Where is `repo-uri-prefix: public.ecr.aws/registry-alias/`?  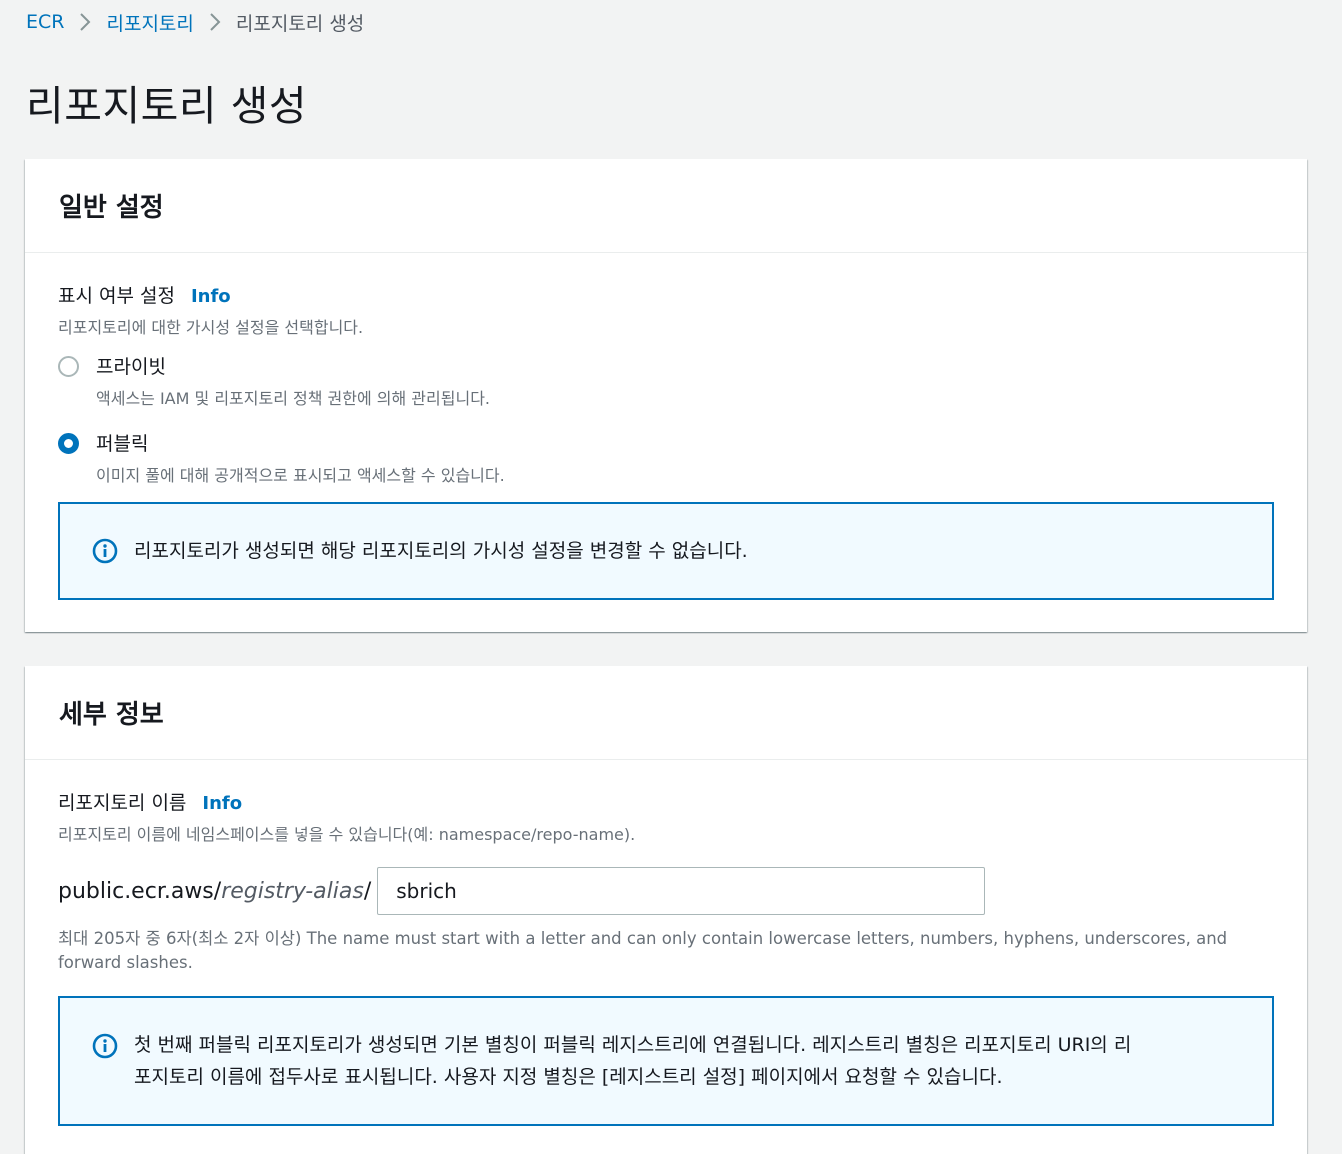
repo-uri-prefix: public.ecr.aws/registry-alias/ is located at coordinates (214, 891).